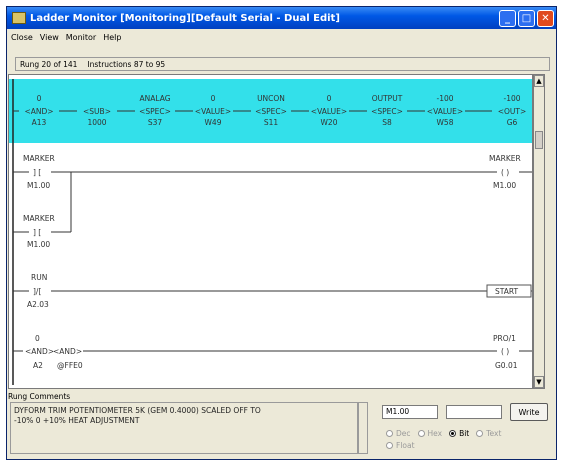 Image resolution: width=562 pixels, height=464 pixels. Describe the element at coordinates (387, 98) in the screenshot. I see `instruction-top-label: OUTPUT` at that location.